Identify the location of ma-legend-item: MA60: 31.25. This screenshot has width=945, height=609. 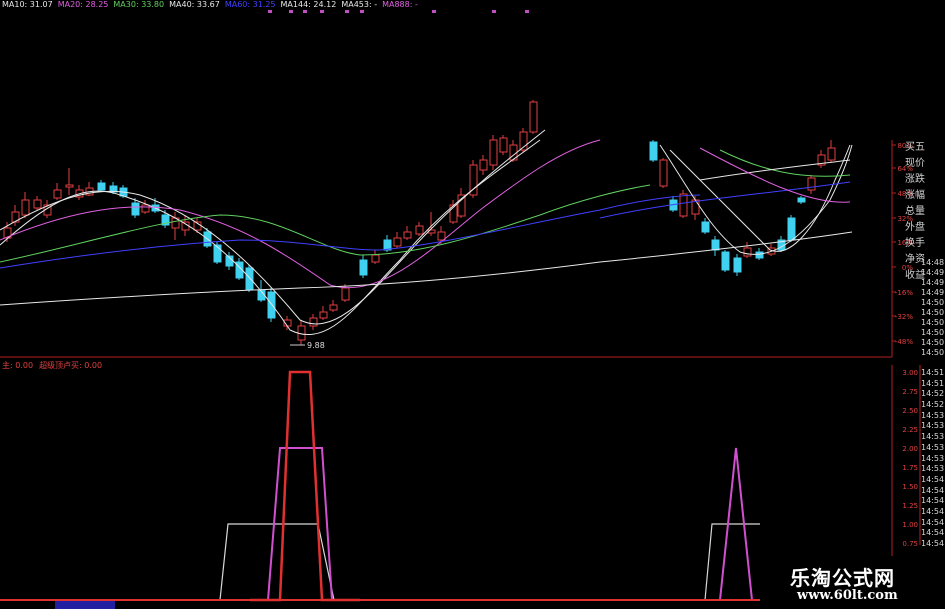
(250, 4).